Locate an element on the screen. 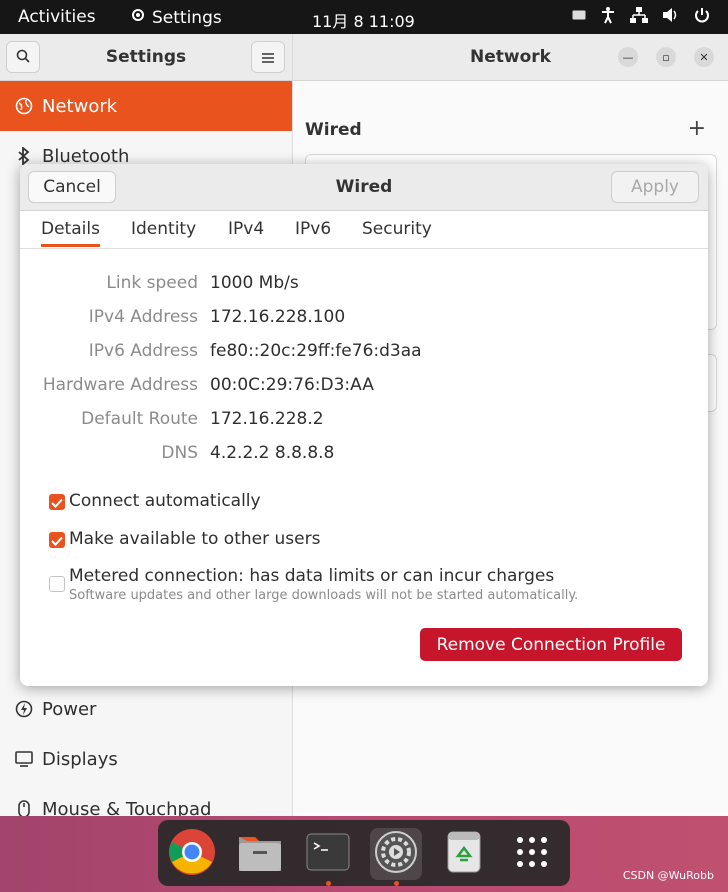 This screenshot has height=892, width=728. connect-automatically-checkbox is located at coordinates (57, 502).